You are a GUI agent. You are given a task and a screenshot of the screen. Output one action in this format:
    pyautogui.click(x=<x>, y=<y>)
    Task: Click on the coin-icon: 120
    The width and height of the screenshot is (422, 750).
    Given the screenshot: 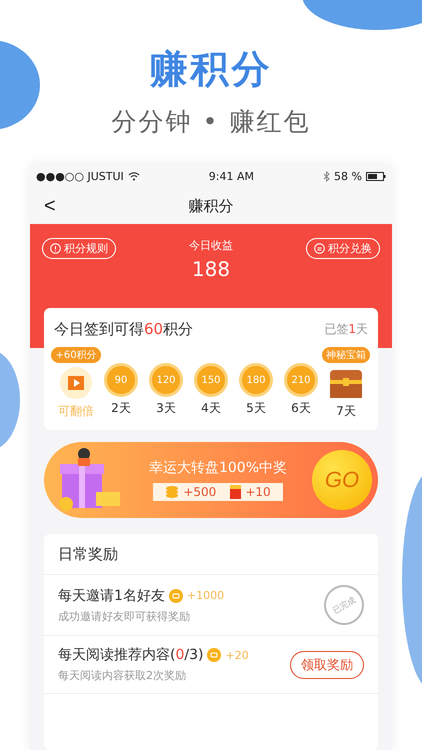 What is the action you would take?
    pyautogui.click(x=166, y=380)
    